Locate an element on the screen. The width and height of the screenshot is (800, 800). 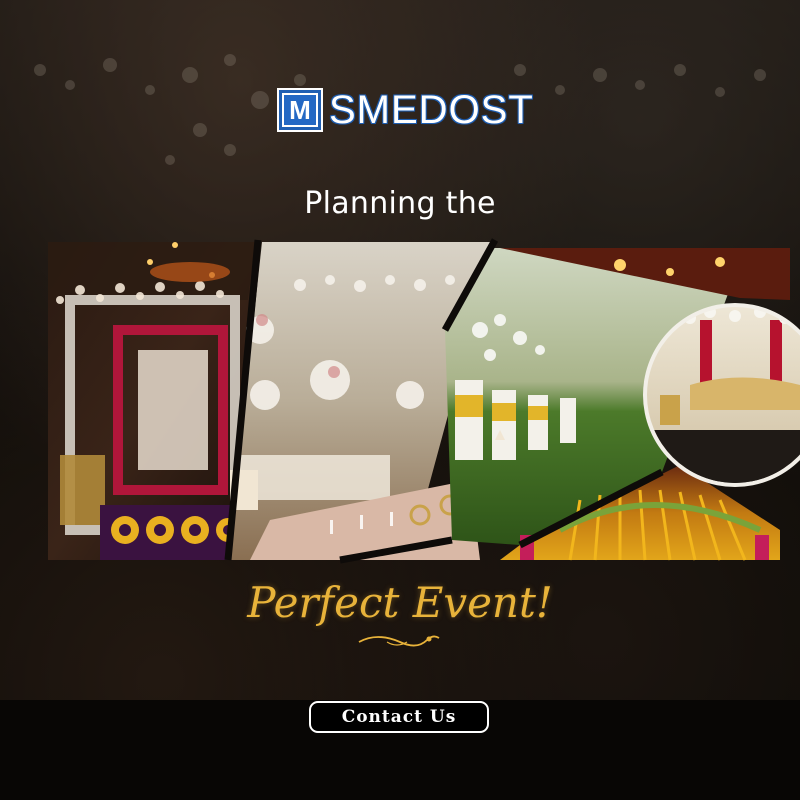
tagline: Perfect Event! is located at coordinates (400, 602).